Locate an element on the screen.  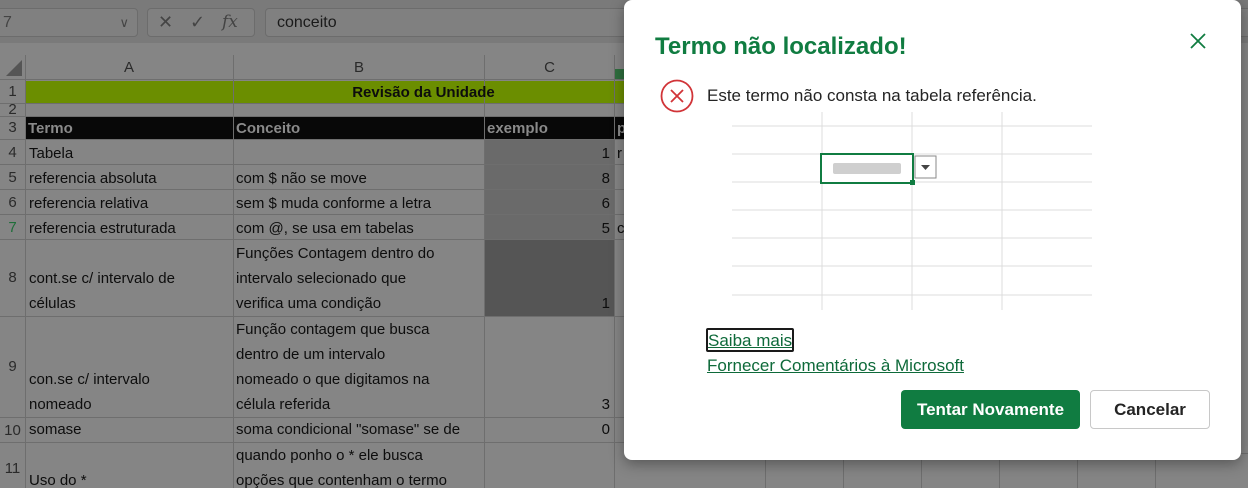
cell-termo-line2: células is located at coordinates (129, 303).